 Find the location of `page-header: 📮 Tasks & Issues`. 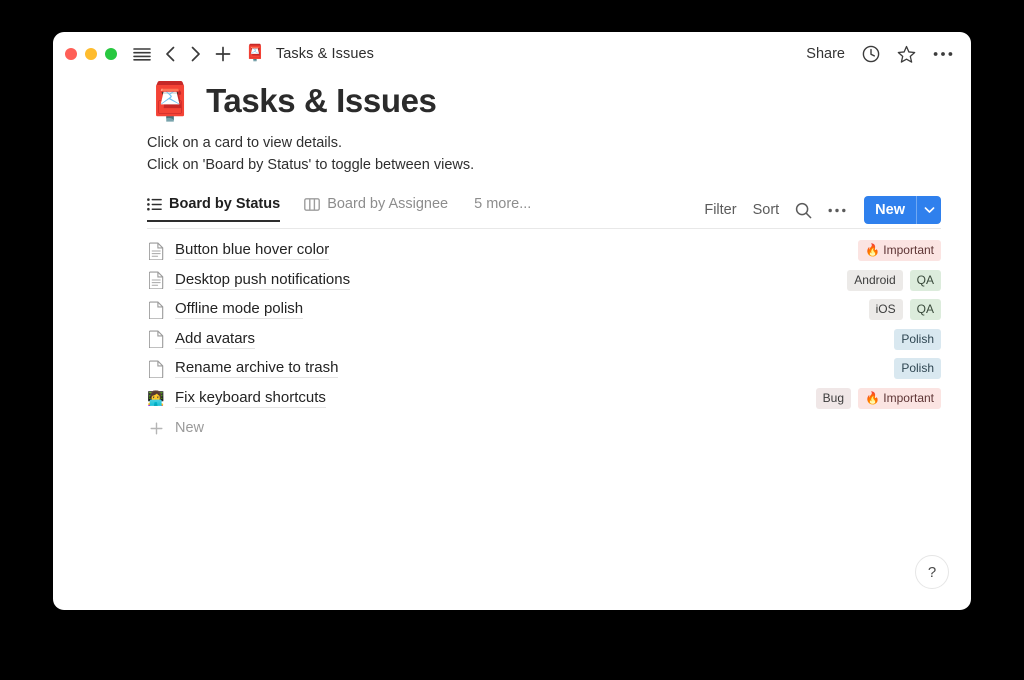

page-header: 📮 Tasks & Issues is located at coordinates (544, 101).